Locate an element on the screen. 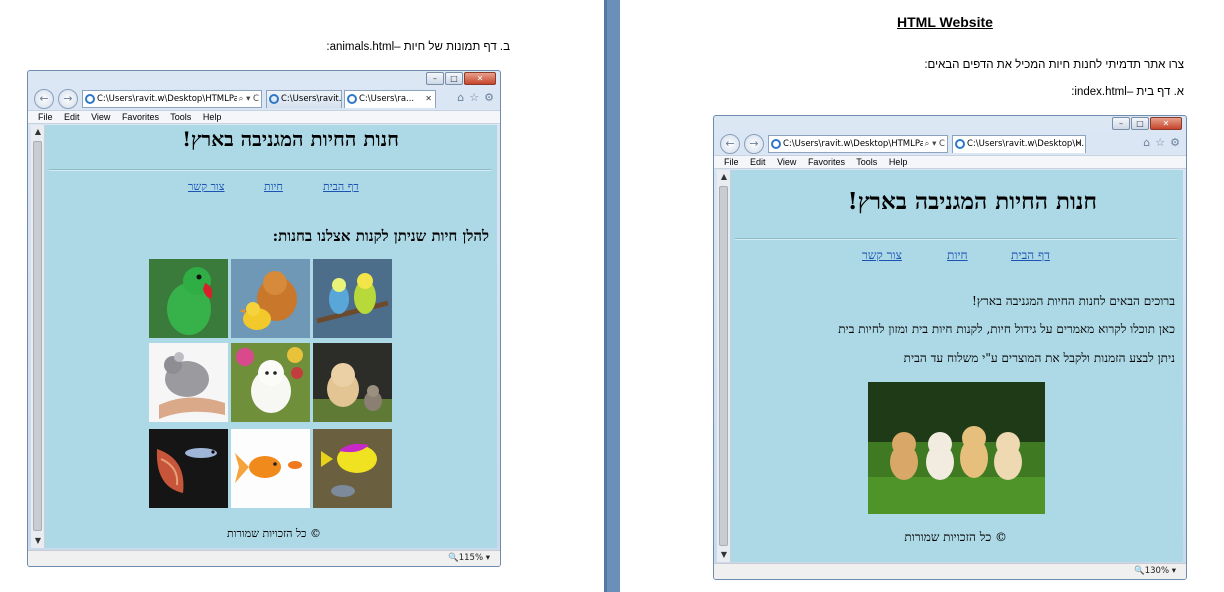 Image resolution: width=1224 pixels, height=592 pixels. zoom-level: 130% is located at coordinates (1157, 571).